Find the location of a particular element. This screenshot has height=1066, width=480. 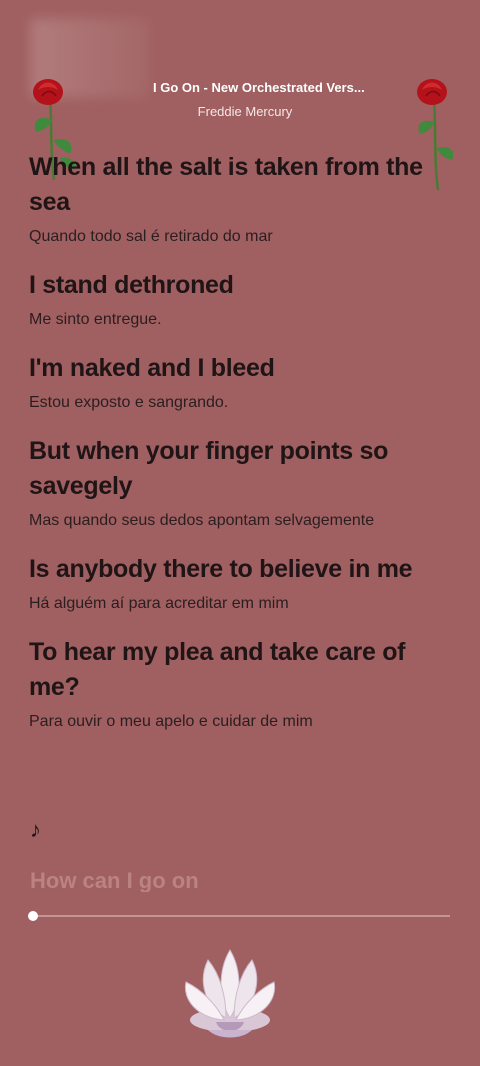

lyric-translation: Há alguém aí para acreditar em mim is located at coordinates (159, 603).